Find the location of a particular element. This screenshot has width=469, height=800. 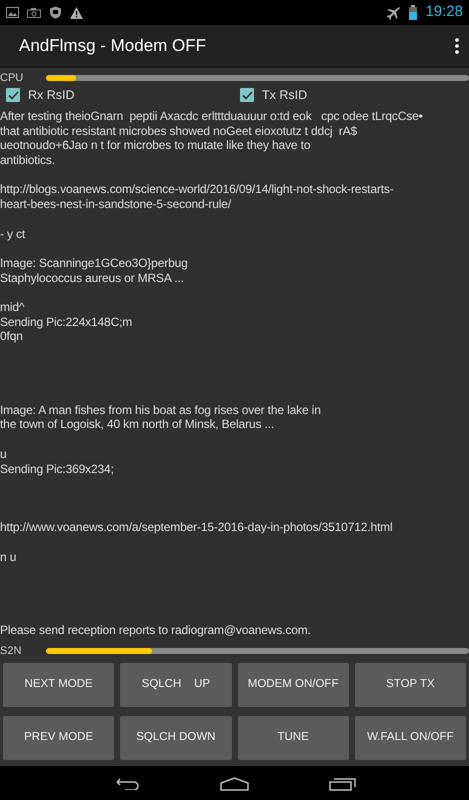

meter-label: S2N is located at coordinates (11, 651).